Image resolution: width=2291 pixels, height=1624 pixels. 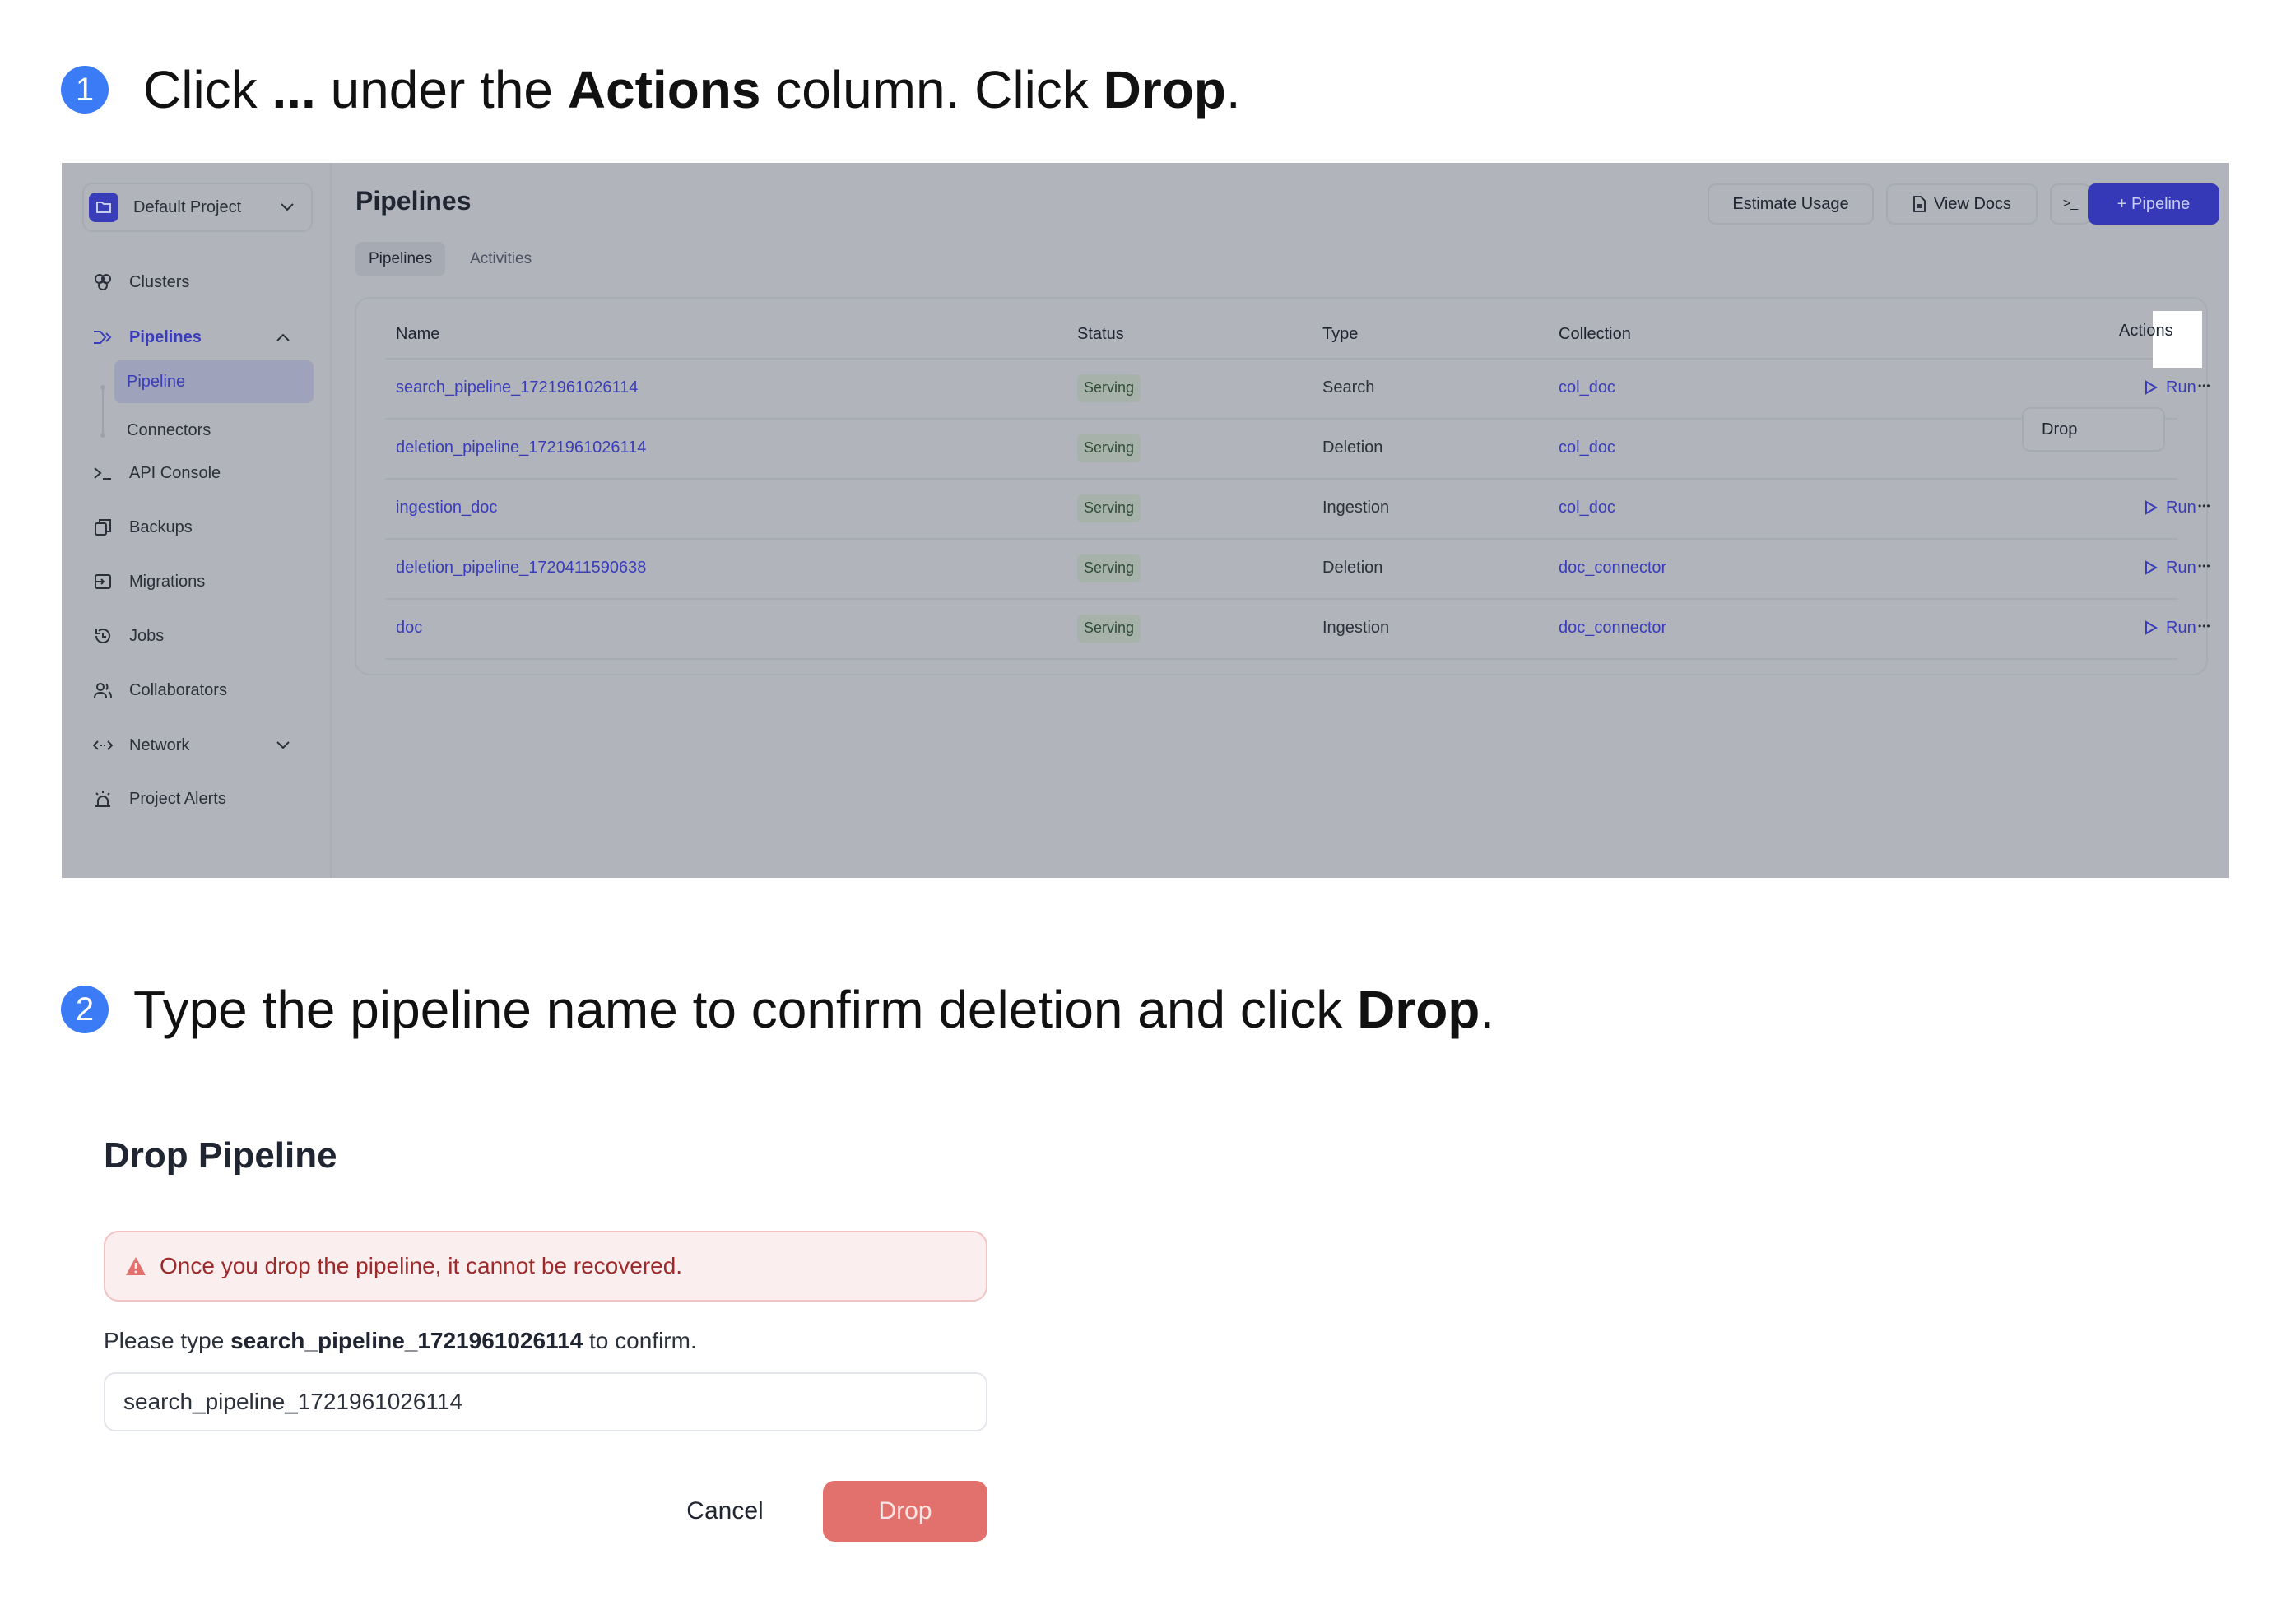 I want to click on chevron-up-icon, so click(x=283, y=337).